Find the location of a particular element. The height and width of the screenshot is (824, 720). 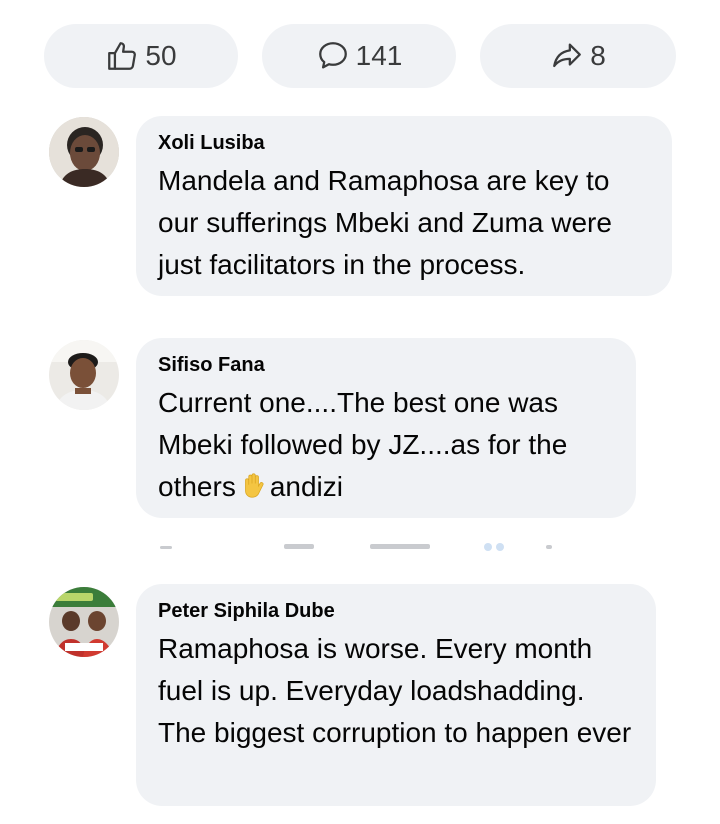

comment-count: 141 is located at coordinates (379, 55).